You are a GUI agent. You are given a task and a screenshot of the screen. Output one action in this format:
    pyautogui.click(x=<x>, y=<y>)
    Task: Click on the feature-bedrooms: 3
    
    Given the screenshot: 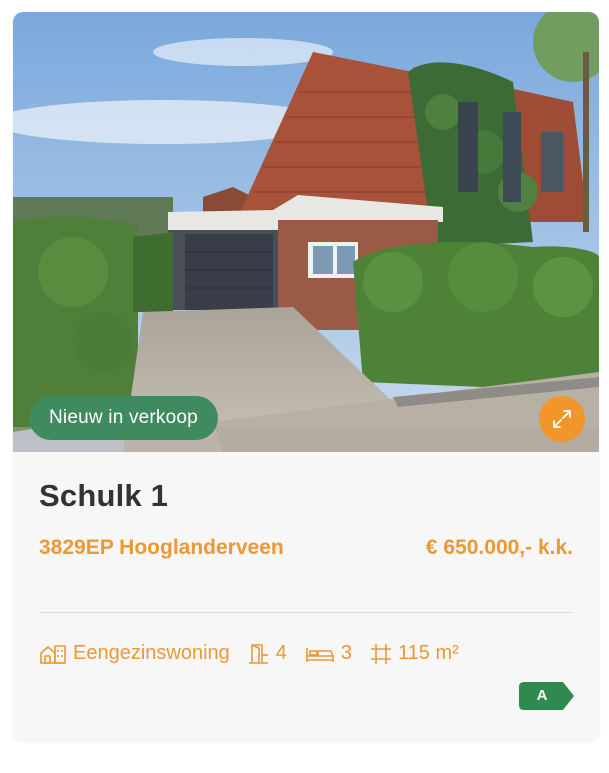 What is the action you would take?
    pyautogui.click(x=328, y=653)
    